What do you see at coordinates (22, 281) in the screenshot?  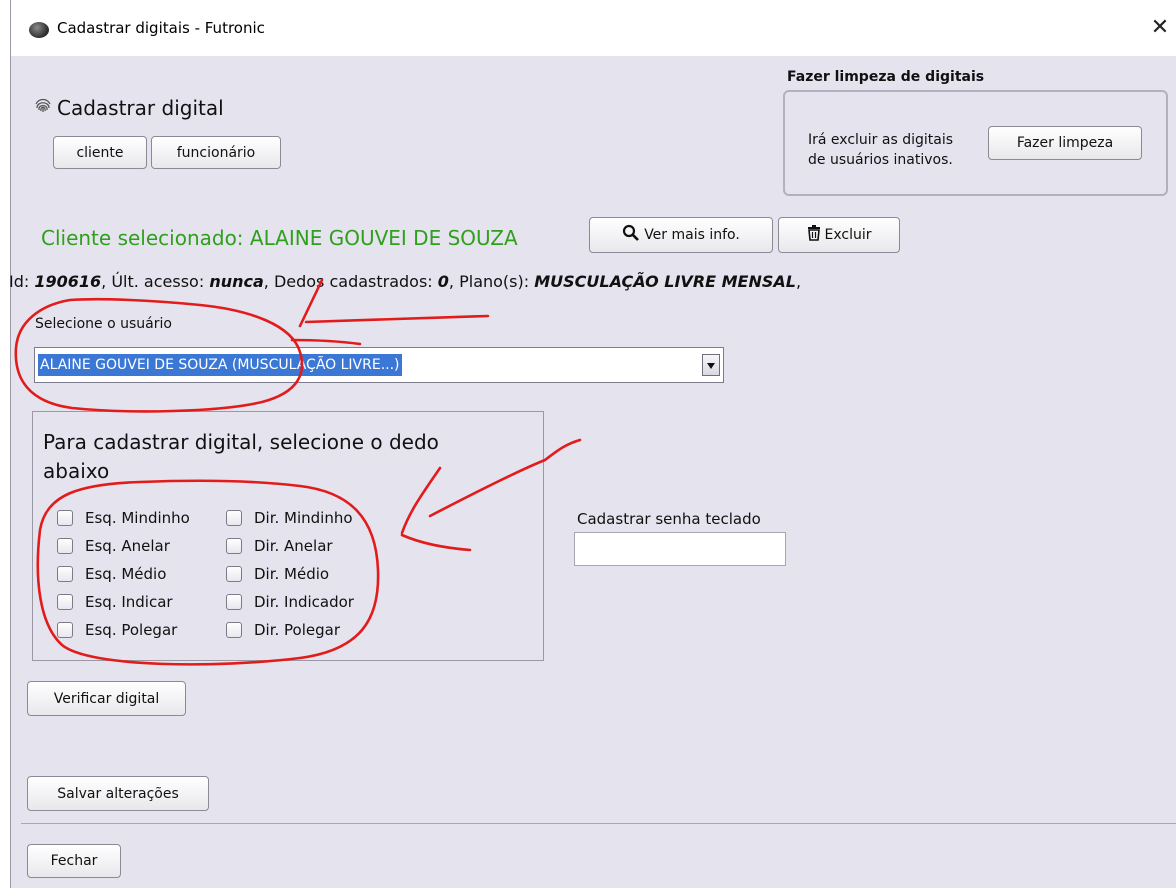 I see `id-label: Id:` at bounding box center [22, 281].